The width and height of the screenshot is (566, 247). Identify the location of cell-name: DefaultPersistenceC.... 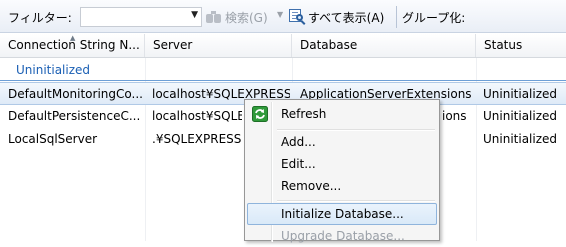
(74, 116).